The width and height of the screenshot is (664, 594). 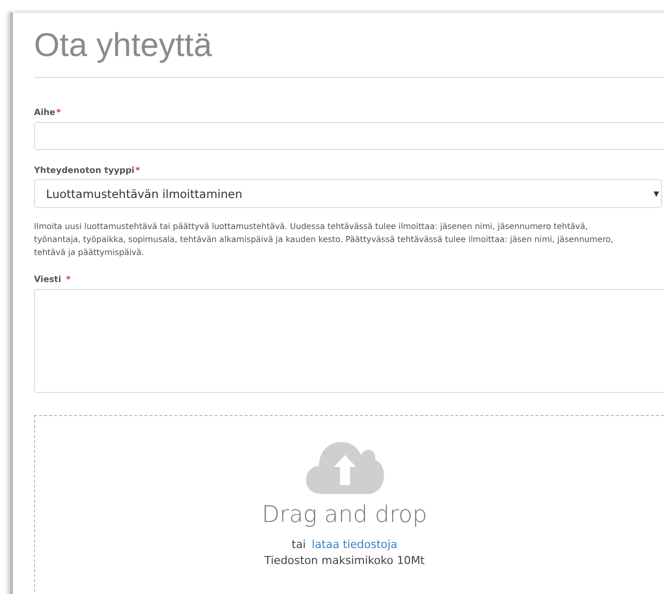 I want to click on help-text: Ilmoita uusi luottamustehtävä tai päättyvä luottamustehtävä. Uudessa tehtävässä tulee ilmoittaa: jäsenen nimi, jäsennumero tehtävä, työnantaja, työpaikka, sopimusala, tehtävän alkamispäivä ja kauden kesto. Päättyvässä tehtävässä tulee ilmoittaa: jäsen nimi, jäsennumero, tehtävä ja päättymispäivä., so click(x=324, y=239).